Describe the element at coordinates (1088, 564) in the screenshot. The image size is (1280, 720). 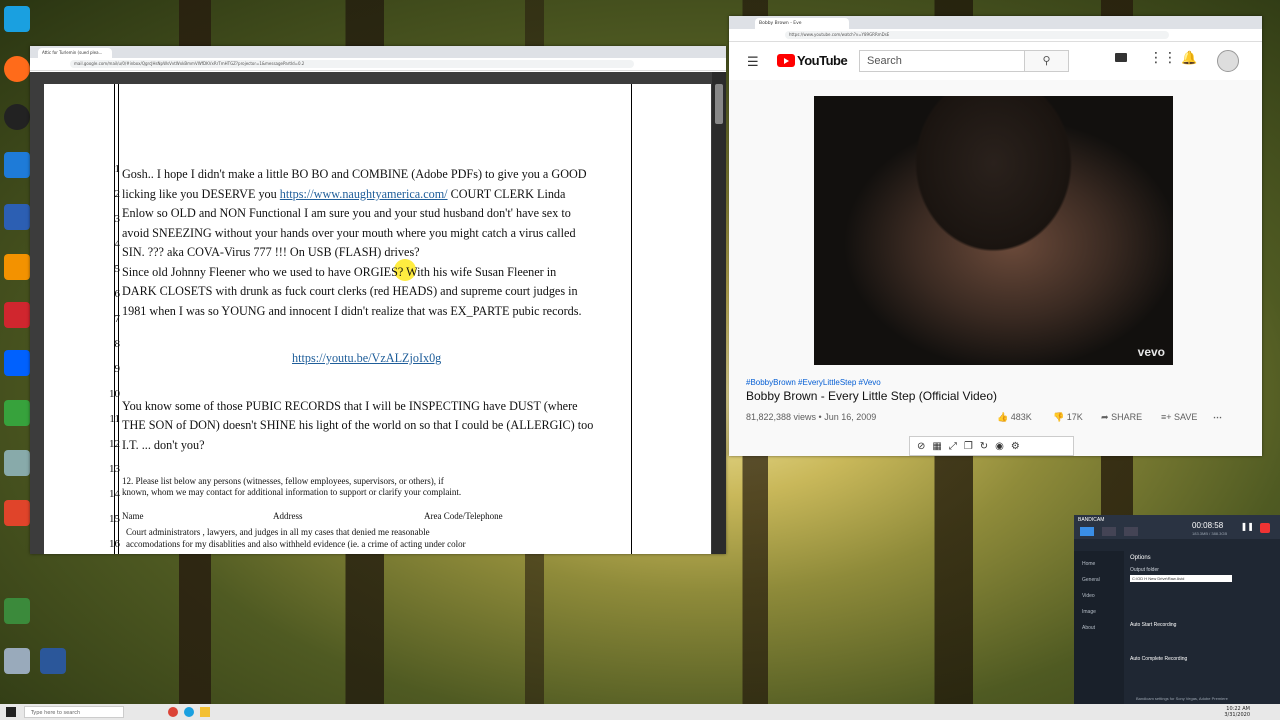
I see `menu-home: Home` at that location.